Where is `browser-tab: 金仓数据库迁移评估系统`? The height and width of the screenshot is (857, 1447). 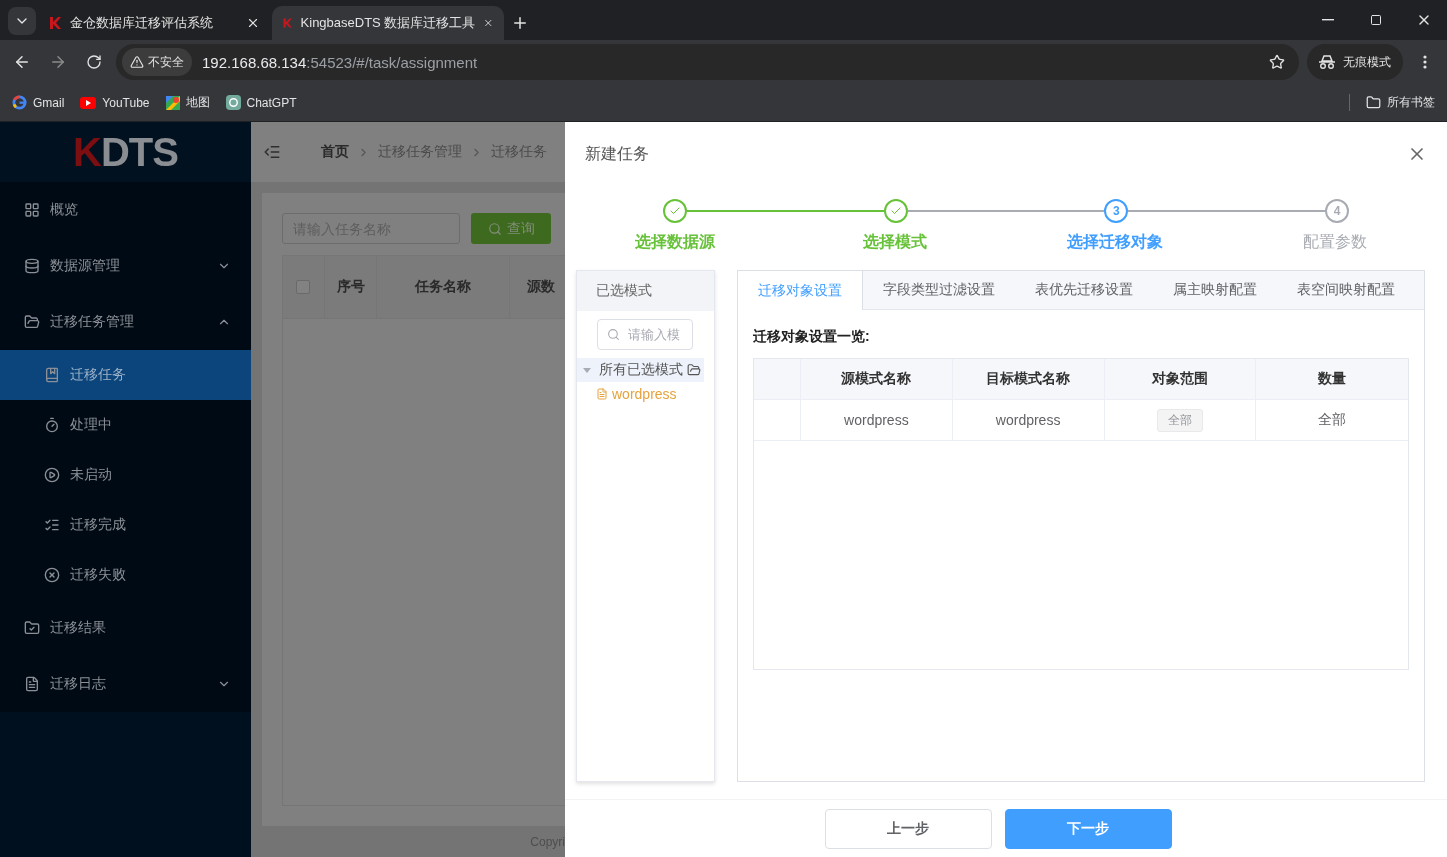 browser-tab: 金仓数据库迁移评估系统 is located at coordinates (154, 23).